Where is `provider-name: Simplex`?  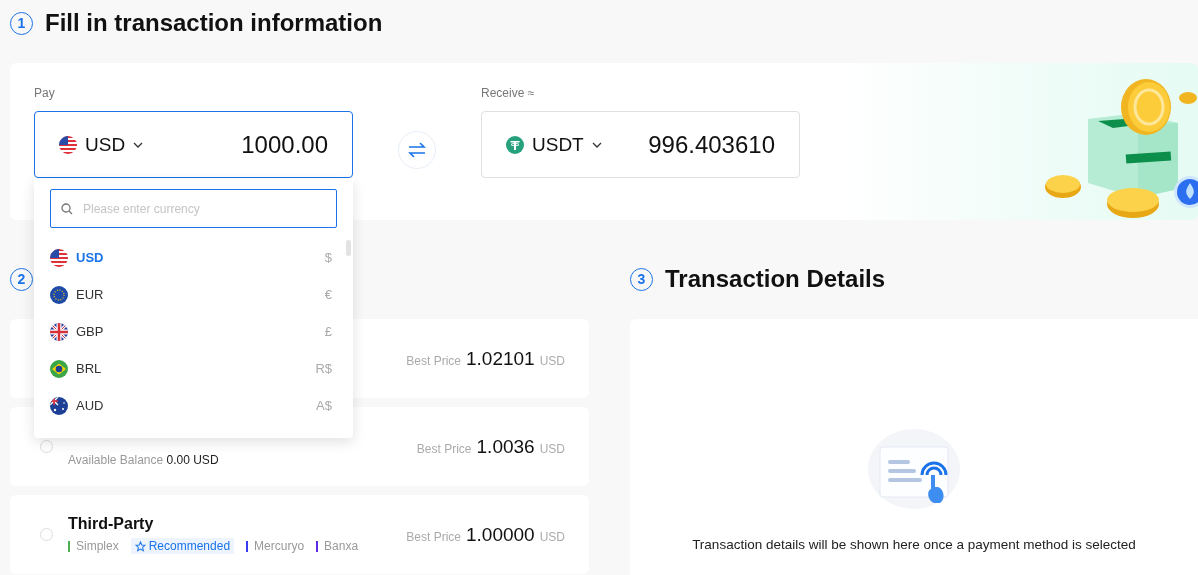 provider-name: Simplex is located at coordinates (97, 546).